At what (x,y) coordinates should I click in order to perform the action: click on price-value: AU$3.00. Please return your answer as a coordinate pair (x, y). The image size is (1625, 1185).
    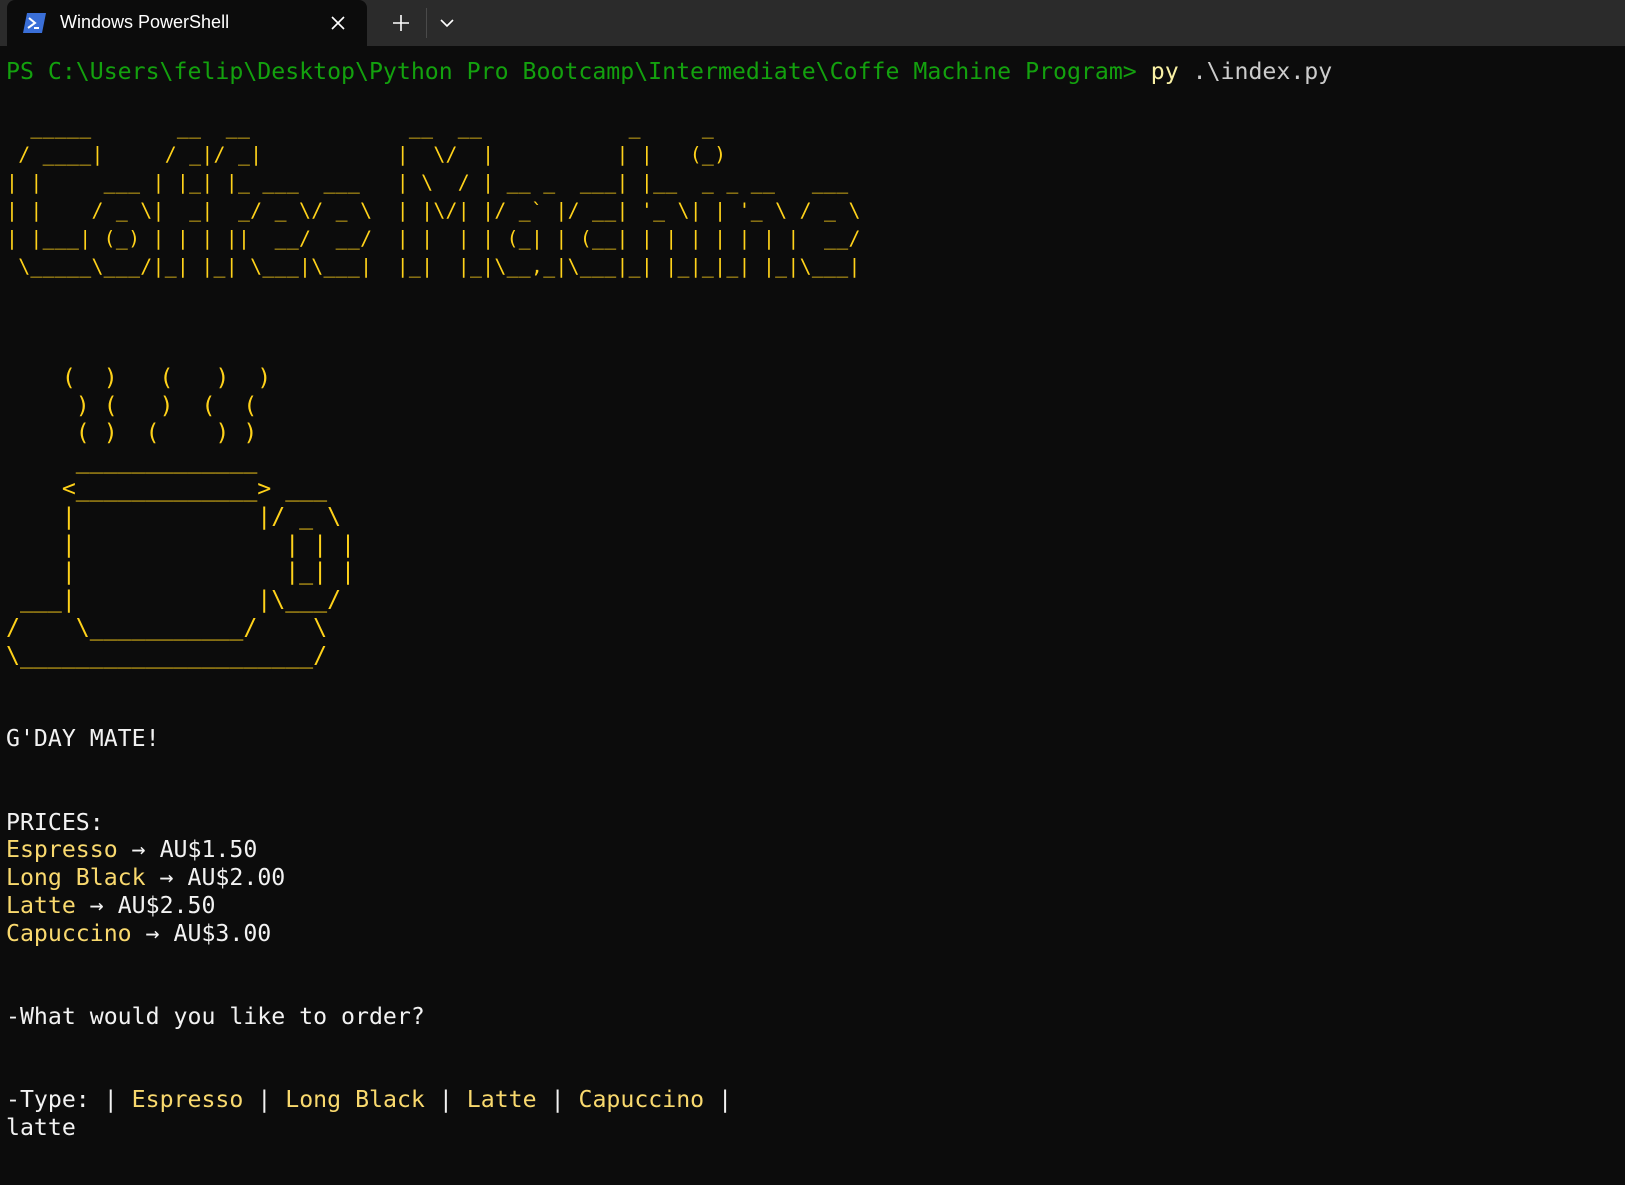
    Looking at the image, I should click on (222, 933).